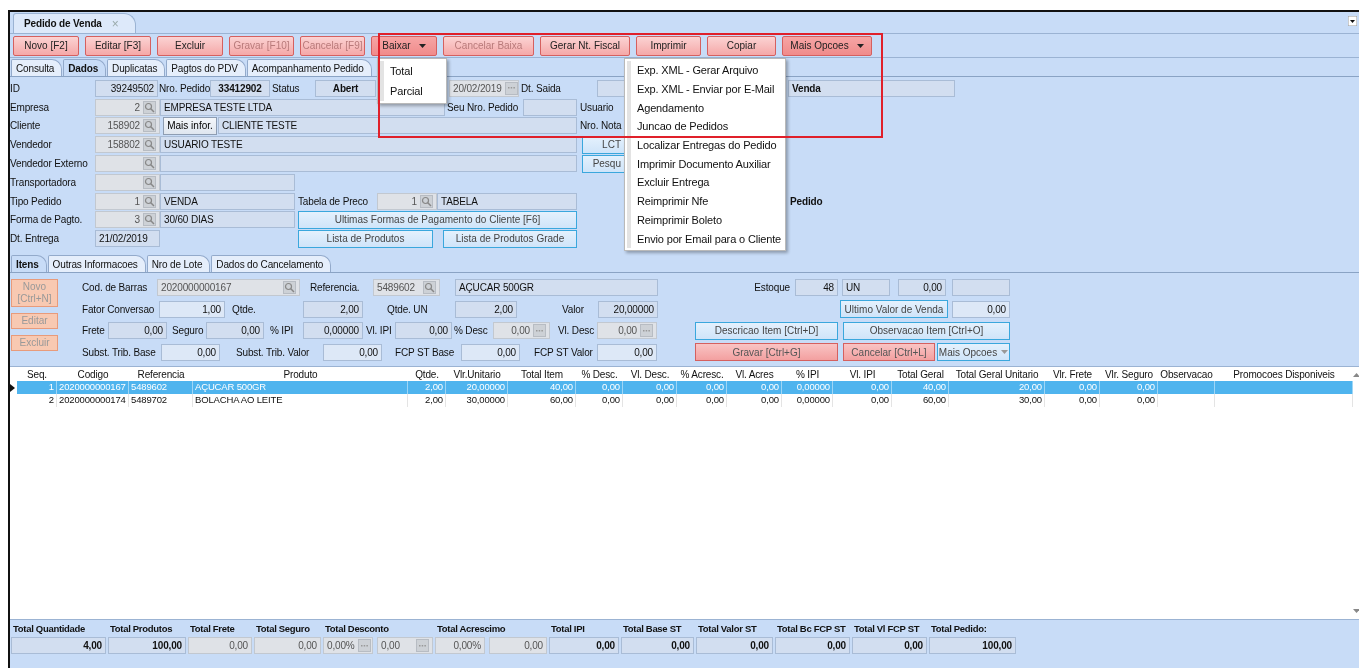 The height and width of the screenshot is (668, 1359). I want to click on scroll-down-icon, so click(1356, 611).